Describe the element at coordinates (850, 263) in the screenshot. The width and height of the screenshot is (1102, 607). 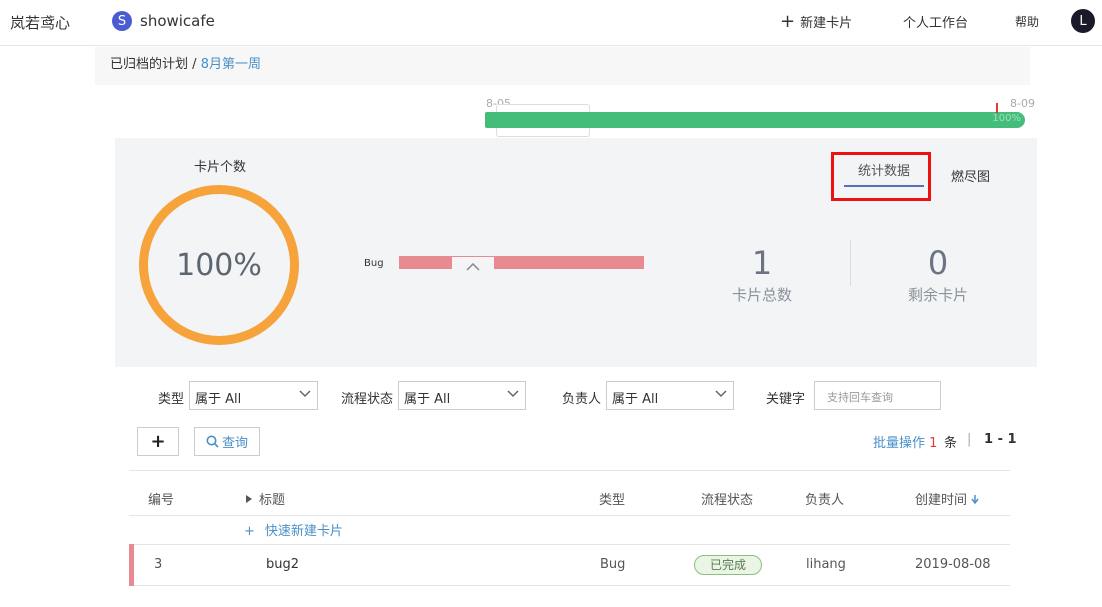
I see `stat-divider` at that location.